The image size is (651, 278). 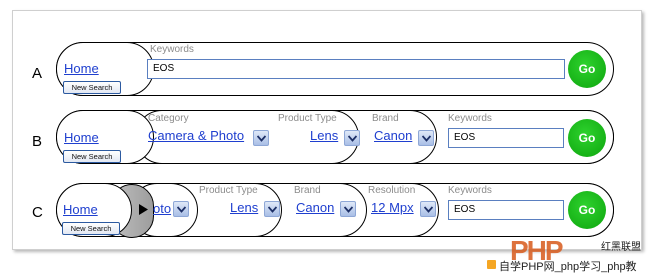 What do you see at coordinates (587, 69) in the screenshot?
I see `go-button-a: Go` at bounding box center [587, 69].